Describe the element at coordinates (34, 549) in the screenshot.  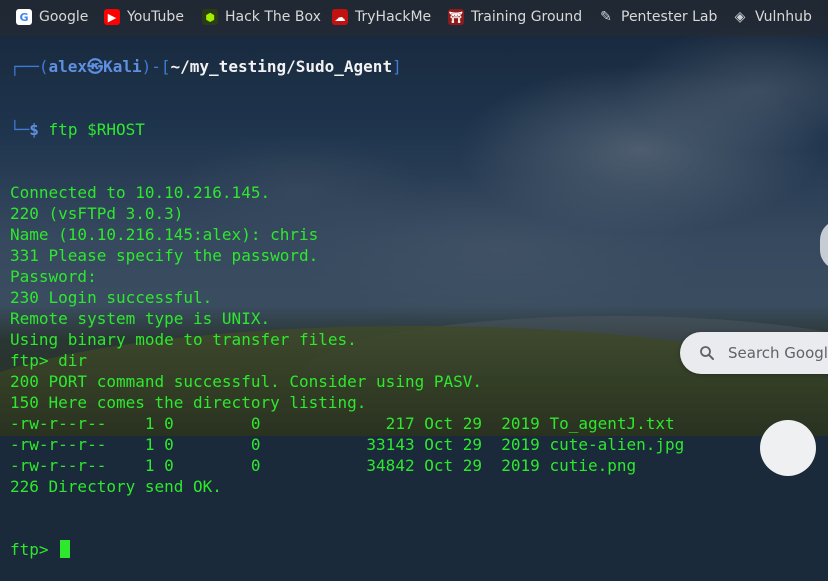
I see `ftp-prompt-text: ftp>` at that location.